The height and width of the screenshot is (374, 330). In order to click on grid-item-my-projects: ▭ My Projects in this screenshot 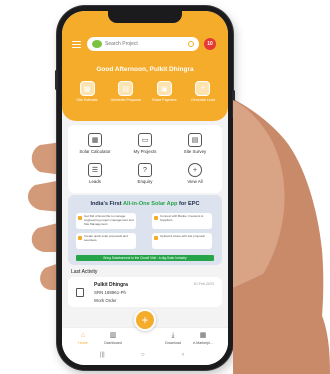, I will do `click(145, 143)`.